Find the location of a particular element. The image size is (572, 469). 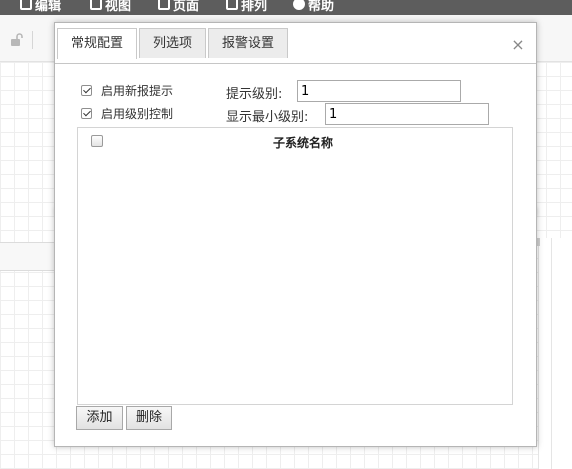

tab-column-options: 列选项 is located at coordinates (172, 43).